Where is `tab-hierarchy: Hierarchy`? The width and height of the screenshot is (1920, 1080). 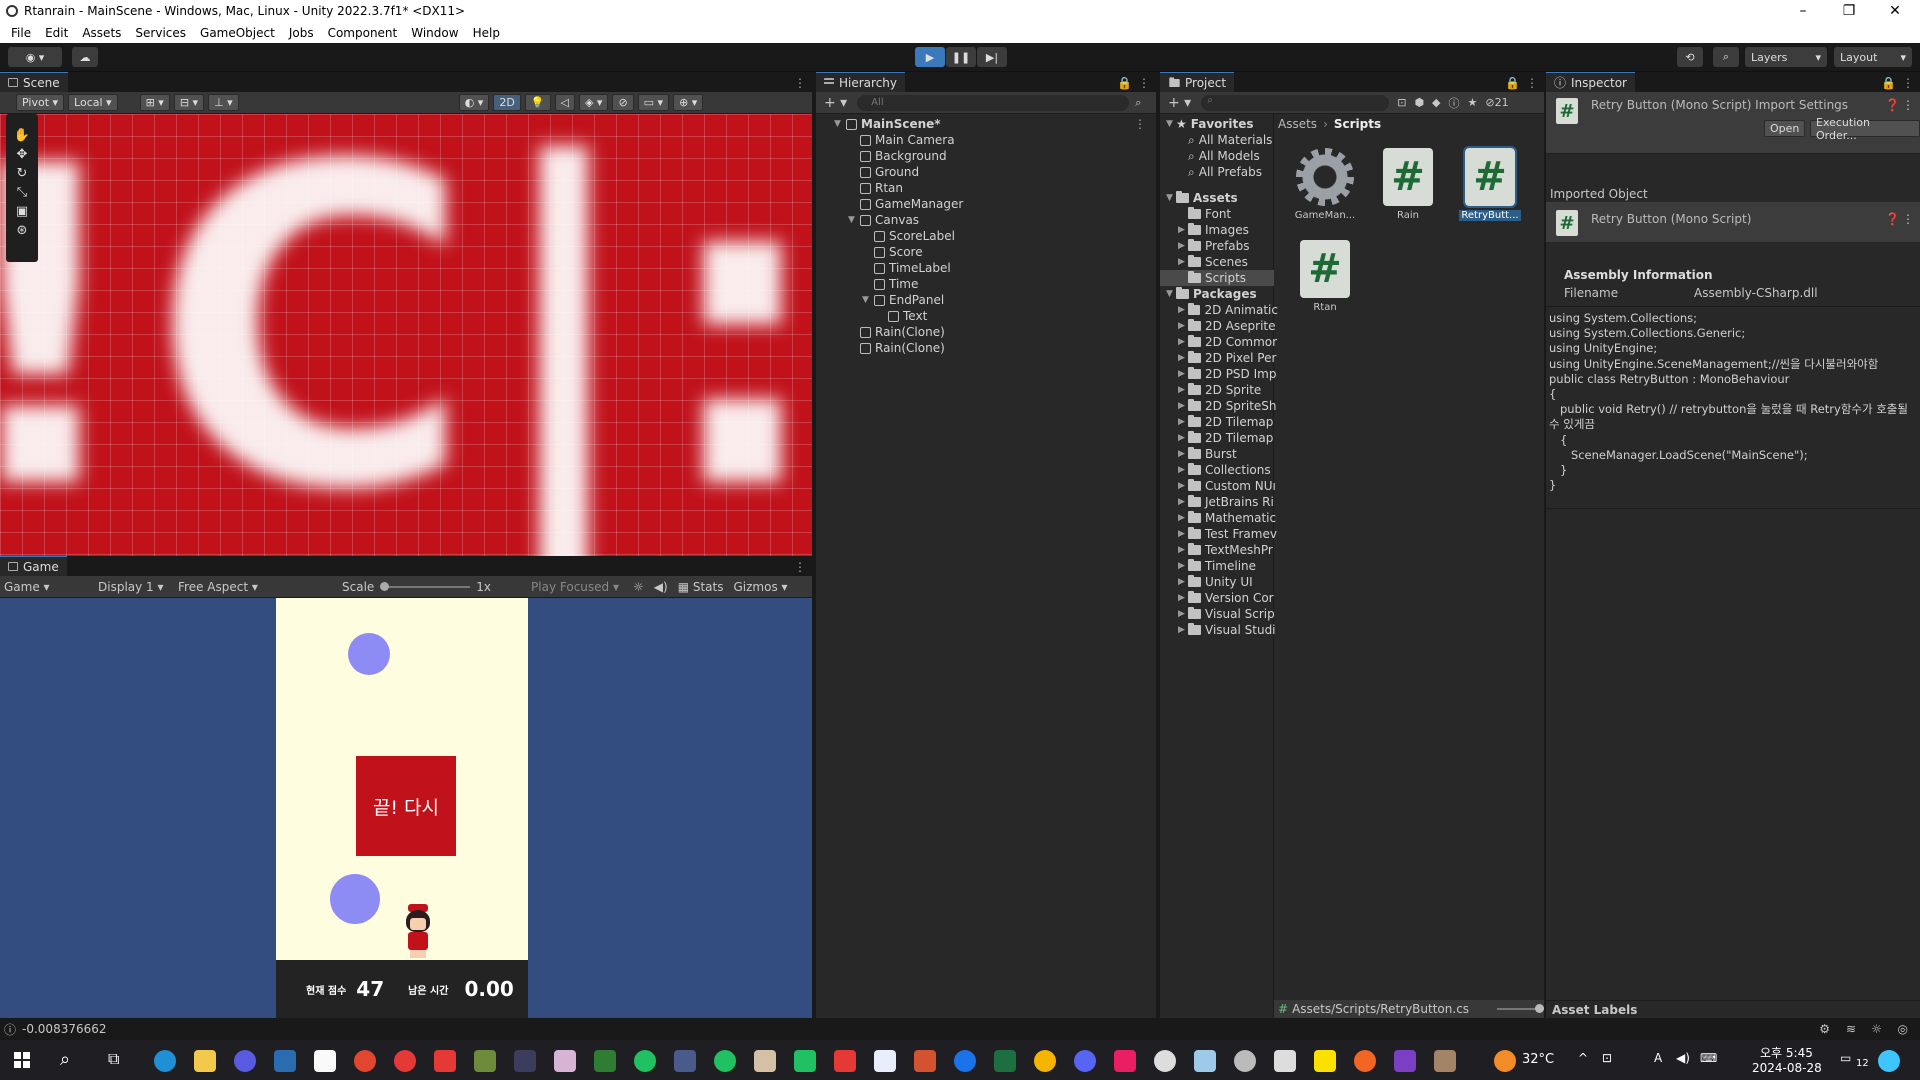
tab-hierarchy: Hierarchy is located at coordinates (861, 82).